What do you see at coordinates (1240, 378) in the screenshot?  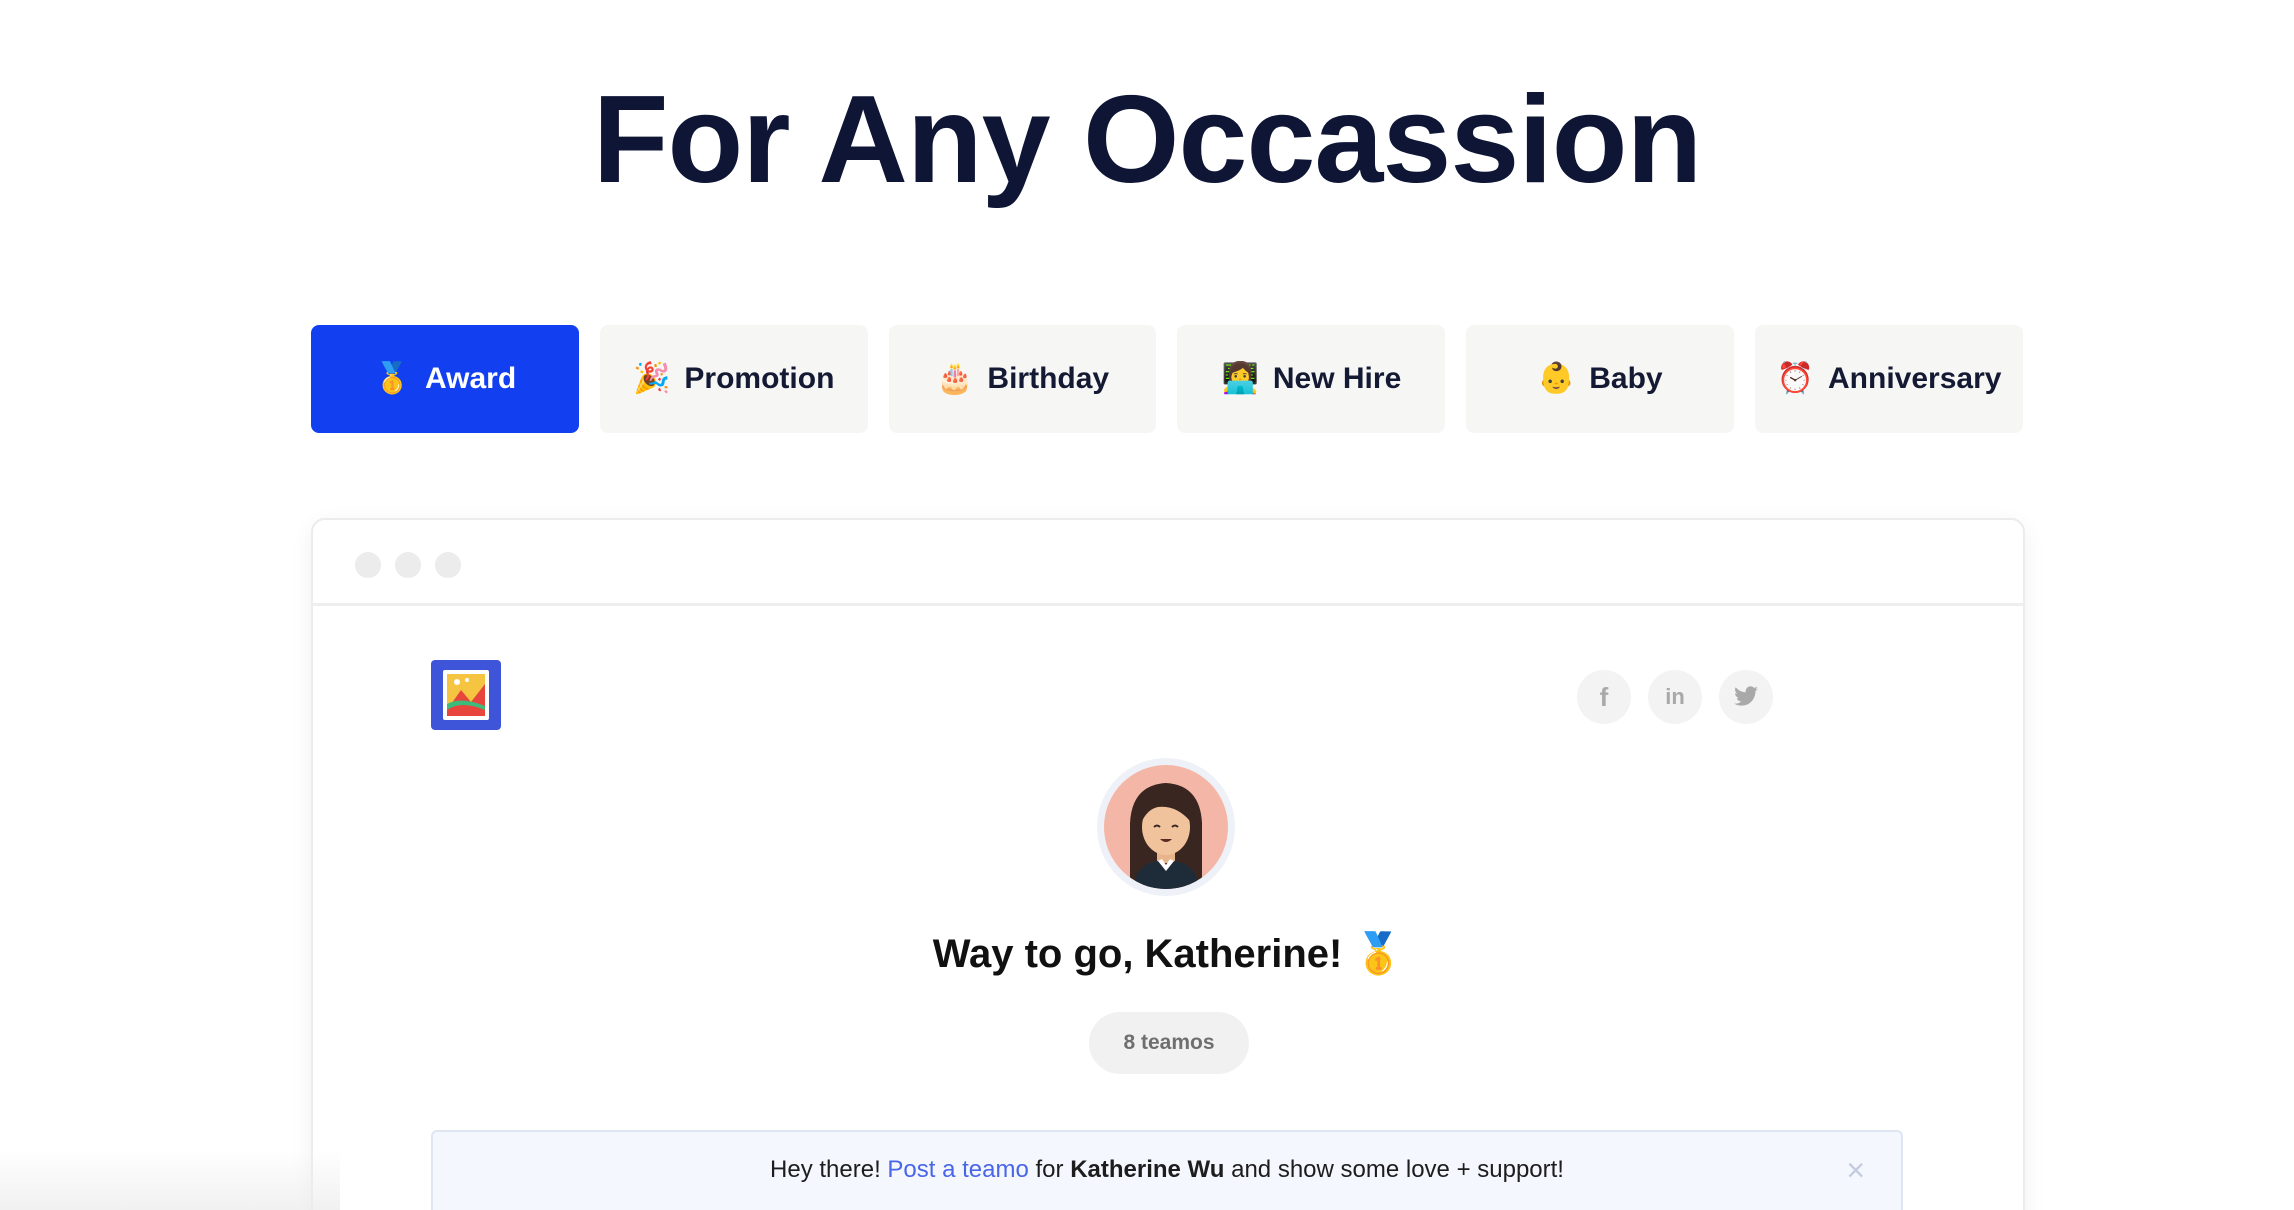 I see `technologist-icon: 👩‍💻` at bounding box center [1240, 378].